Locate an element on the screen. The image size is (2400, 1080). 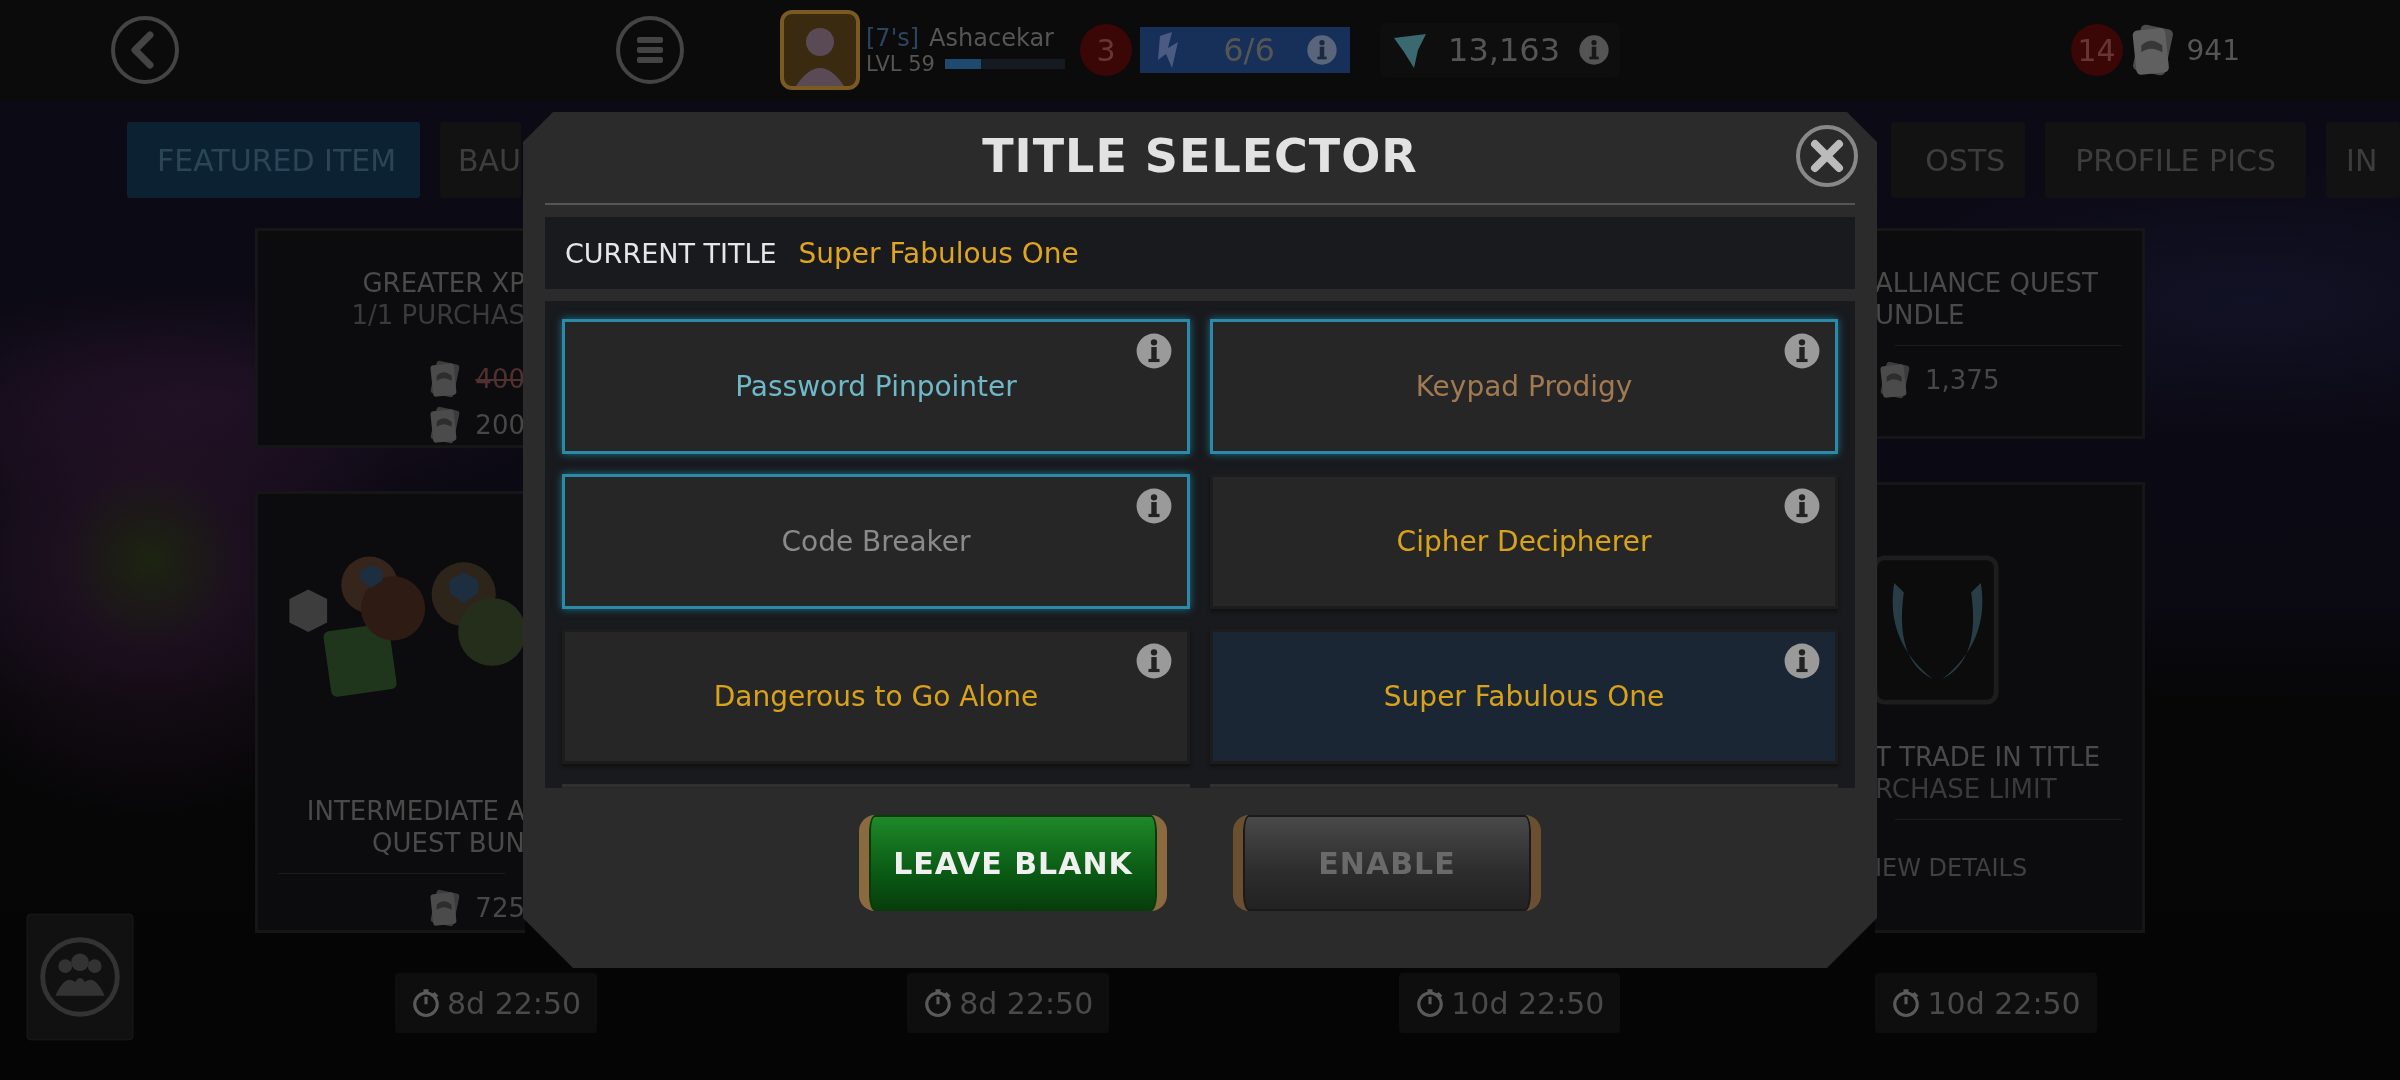
title-name: Super Fabulous One is located at coordinates (1524, 696).